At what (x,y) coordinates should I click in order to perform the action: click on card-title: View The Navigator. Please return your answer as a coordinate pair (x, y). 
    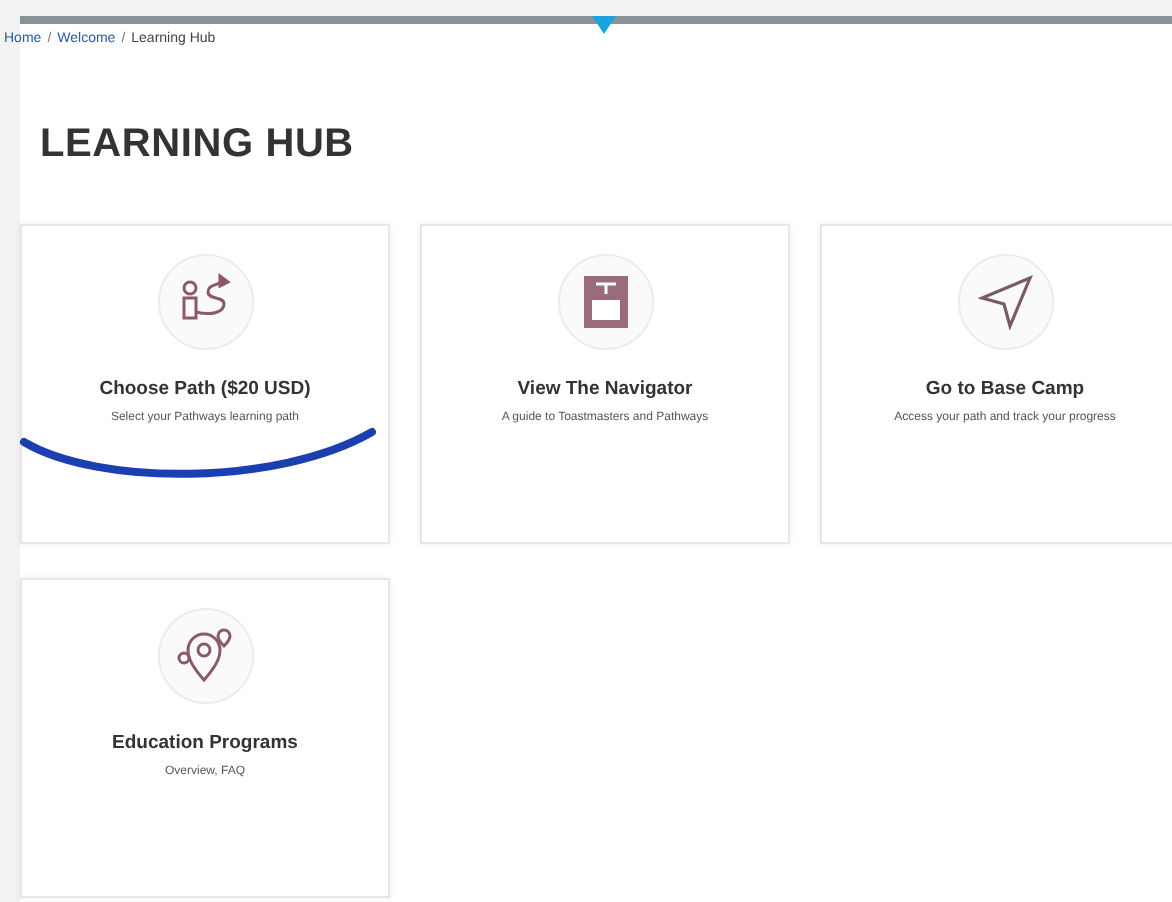
    Looking at the image, I should click on (605, 389).